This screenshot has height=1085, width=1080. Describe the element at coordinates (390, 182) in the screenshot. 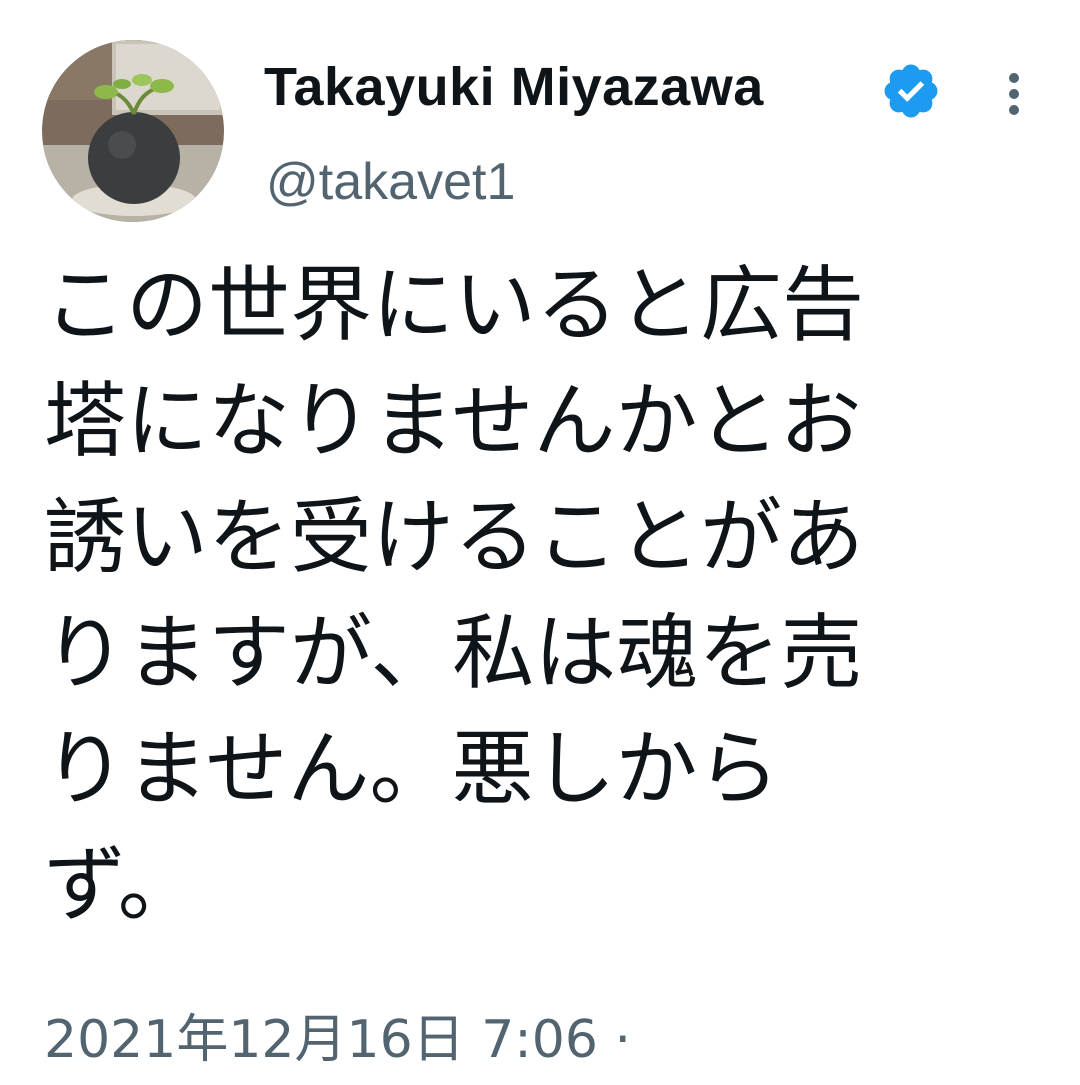

I see `author-handle: @takavet1` at that location.